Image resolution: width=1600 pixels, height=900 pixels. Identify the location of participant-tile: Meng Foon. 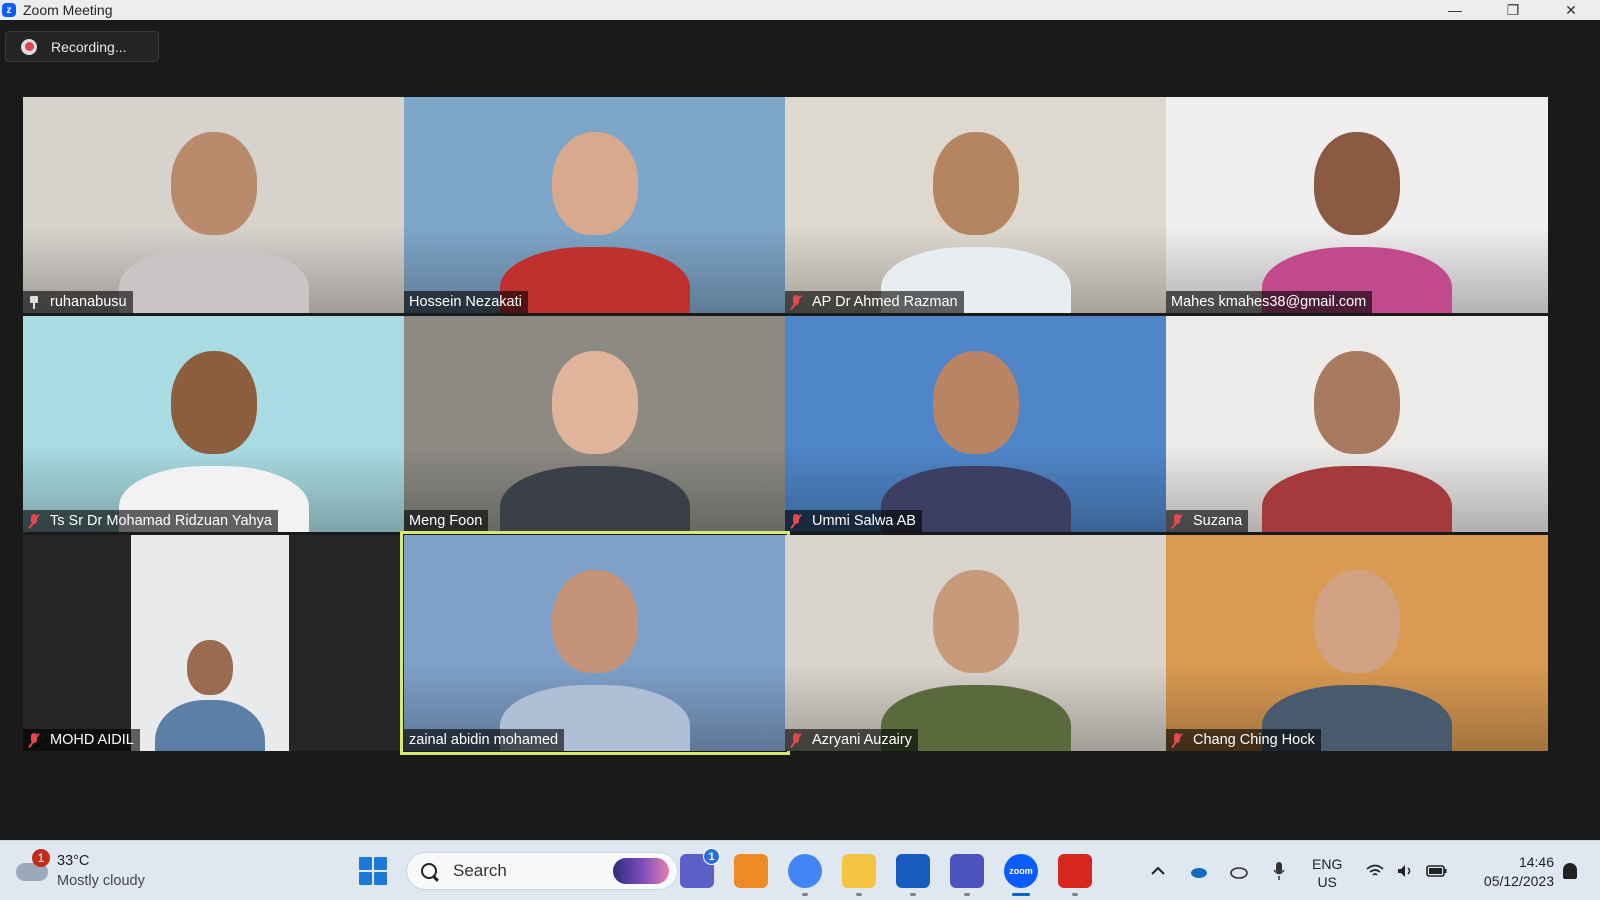
(595, 424).